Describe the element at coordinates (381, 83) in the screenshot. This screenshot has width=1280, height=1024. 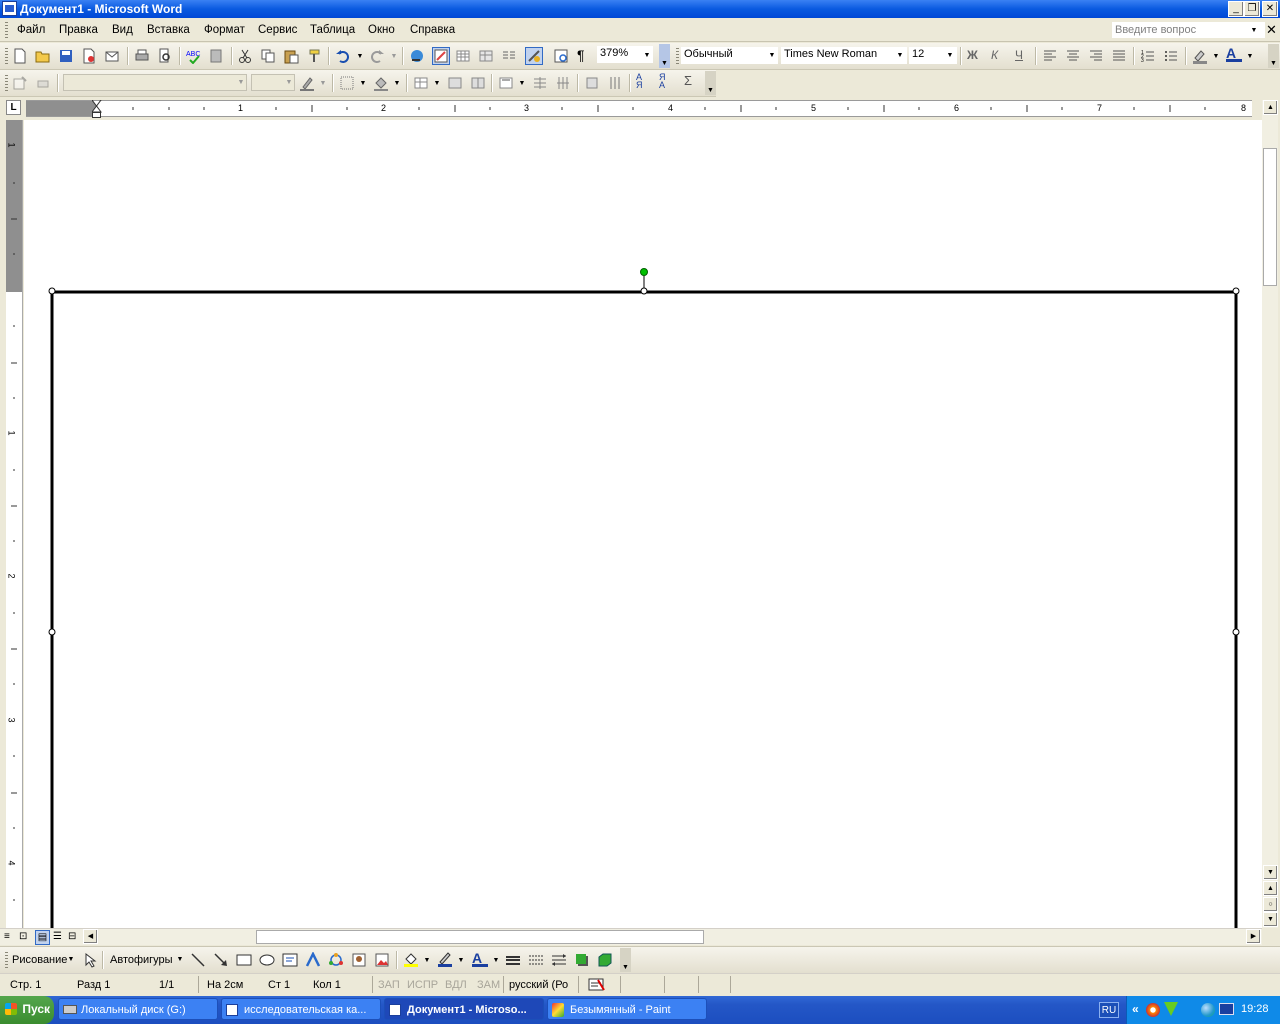
I see `shading-color-icon` at that location.